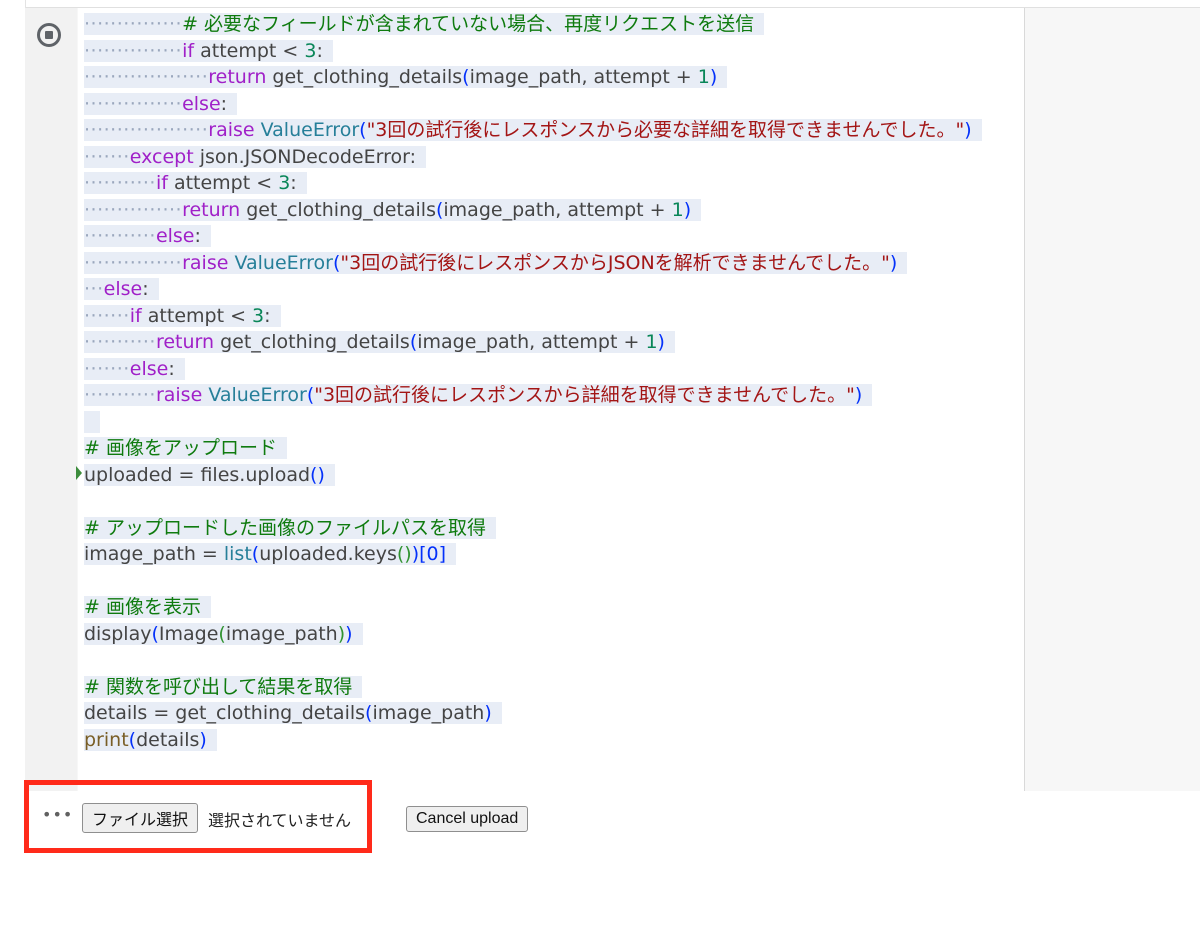 This screenshot has width=1200, height=933. I want to click on code-line-text: # 関数を呼び出して結果を取得, so click(223, 686).